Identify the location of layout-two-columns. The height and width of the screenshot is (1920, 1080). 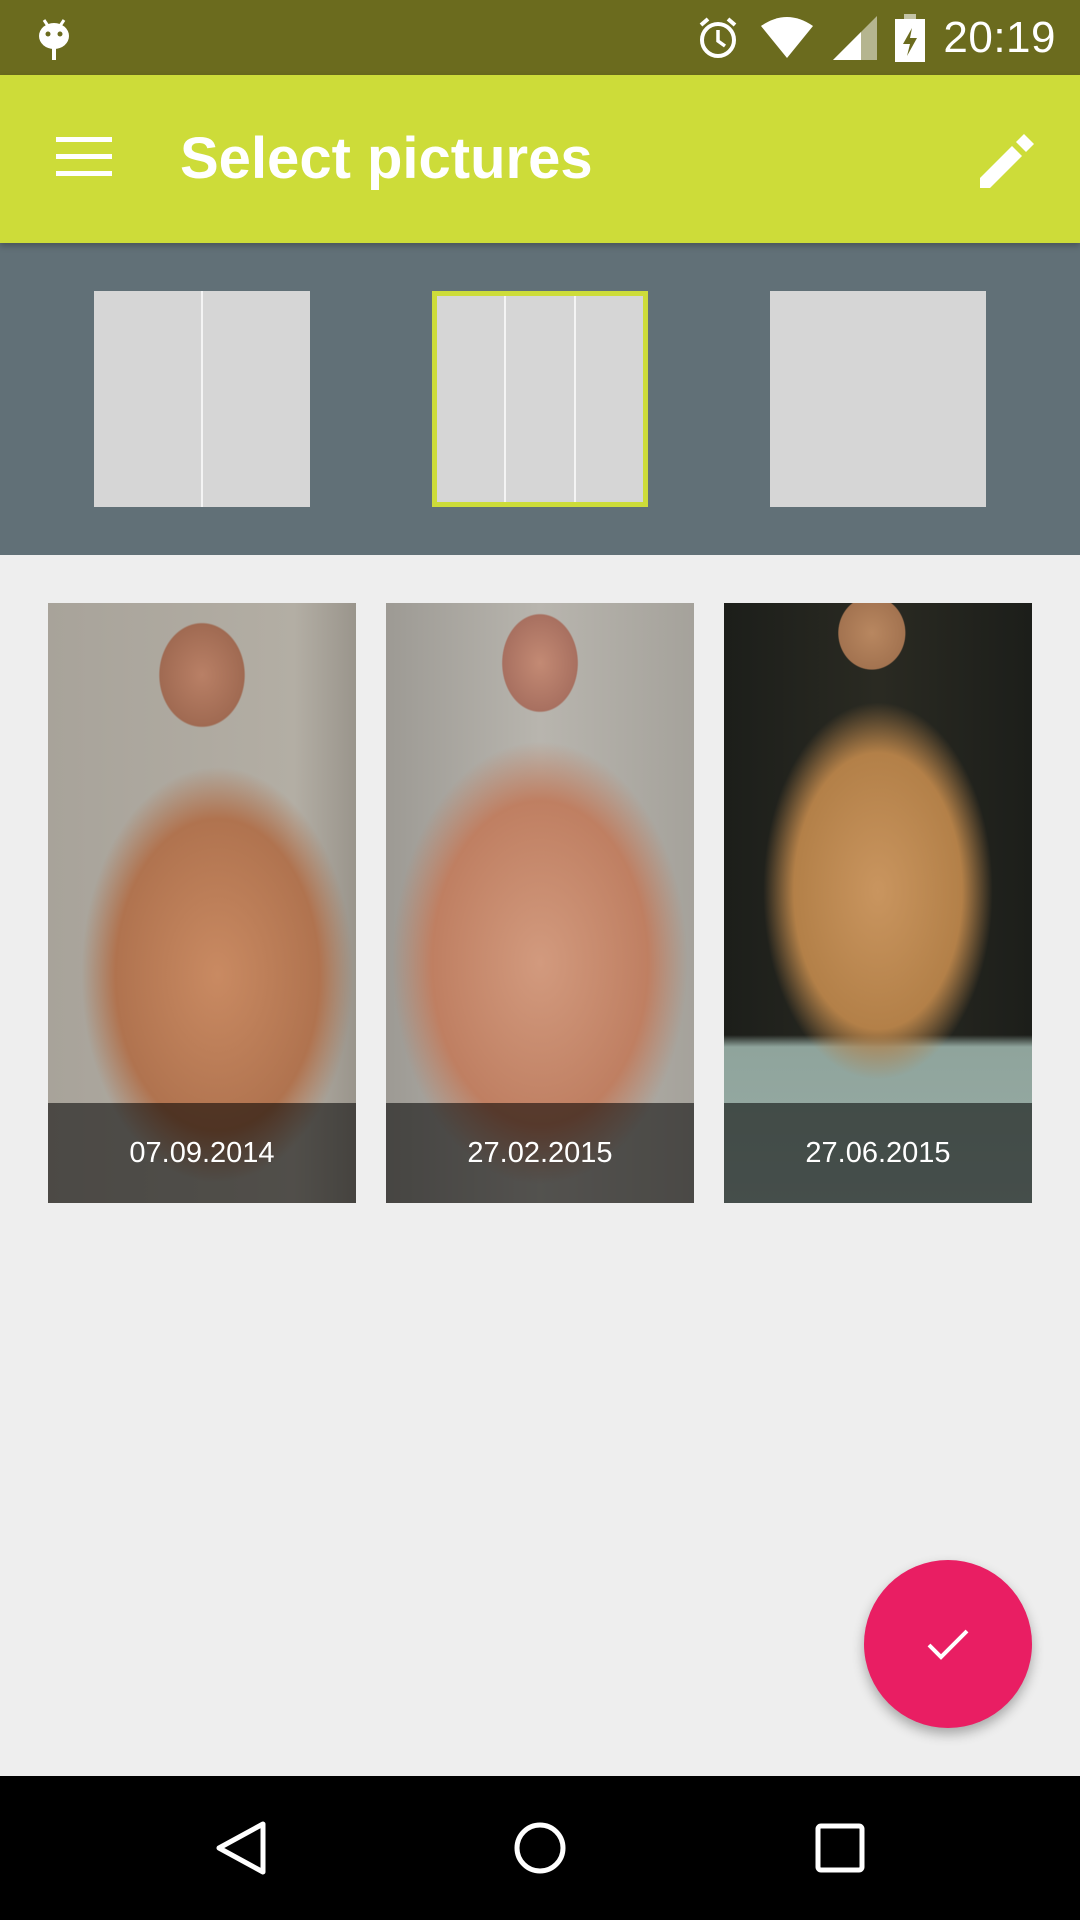
(202, 399).